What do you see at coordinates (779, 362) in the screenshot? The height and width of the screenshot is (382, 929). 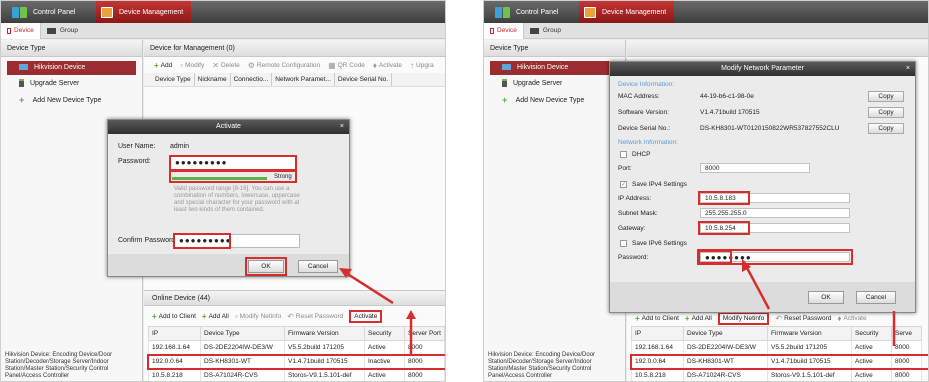 I see `selected-row-highlight` at bounding box center [779, 362].